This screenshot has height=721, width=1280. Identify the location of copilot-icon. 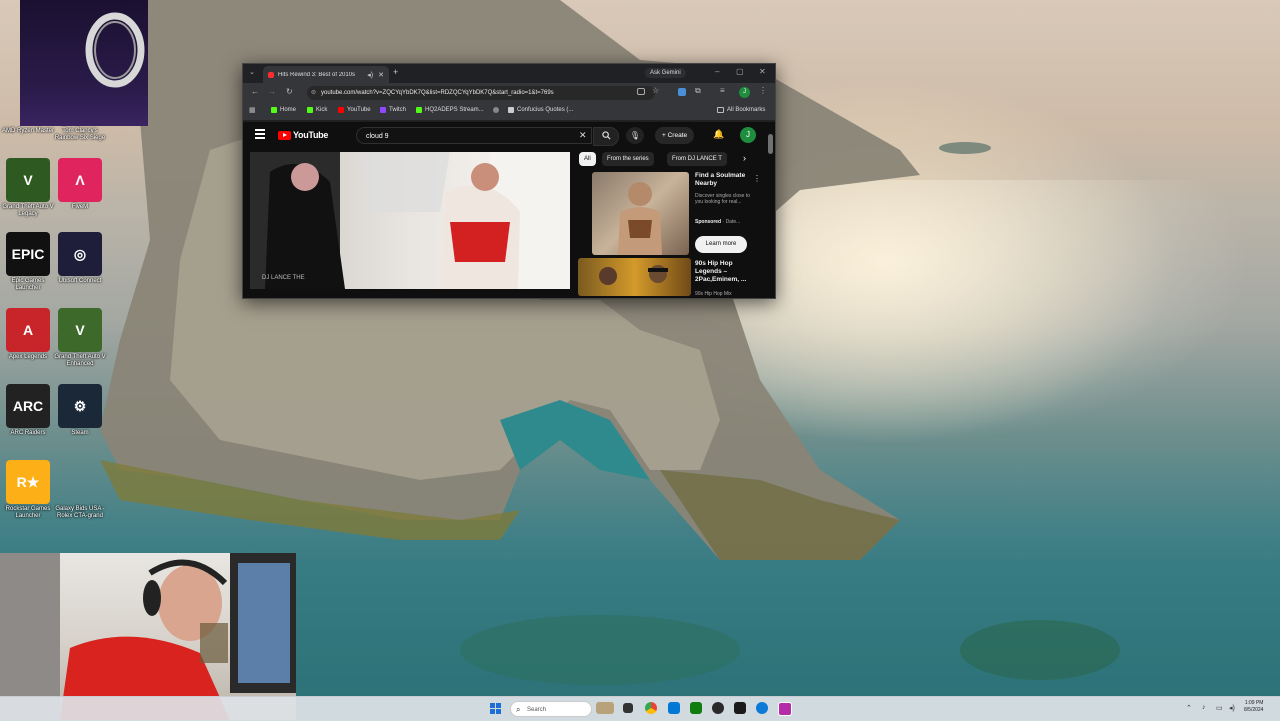
(674, 708).